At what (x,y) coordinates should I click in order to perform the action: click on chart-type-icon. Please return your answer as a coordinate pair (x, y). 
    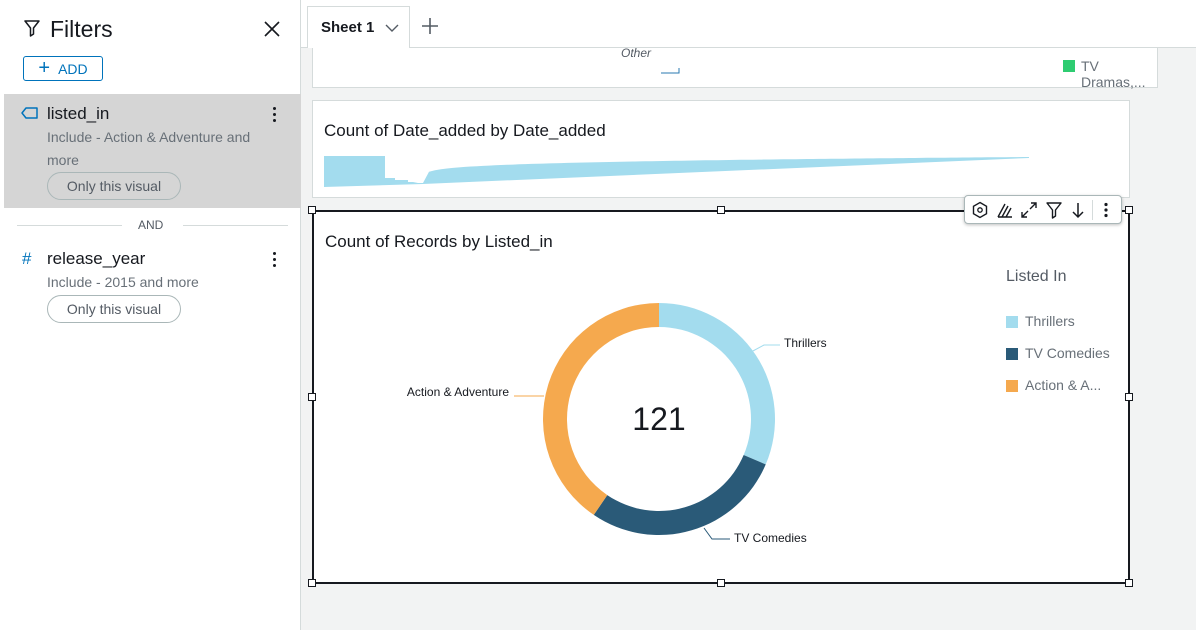
    Looking at the image, I should click on (1005, 209).